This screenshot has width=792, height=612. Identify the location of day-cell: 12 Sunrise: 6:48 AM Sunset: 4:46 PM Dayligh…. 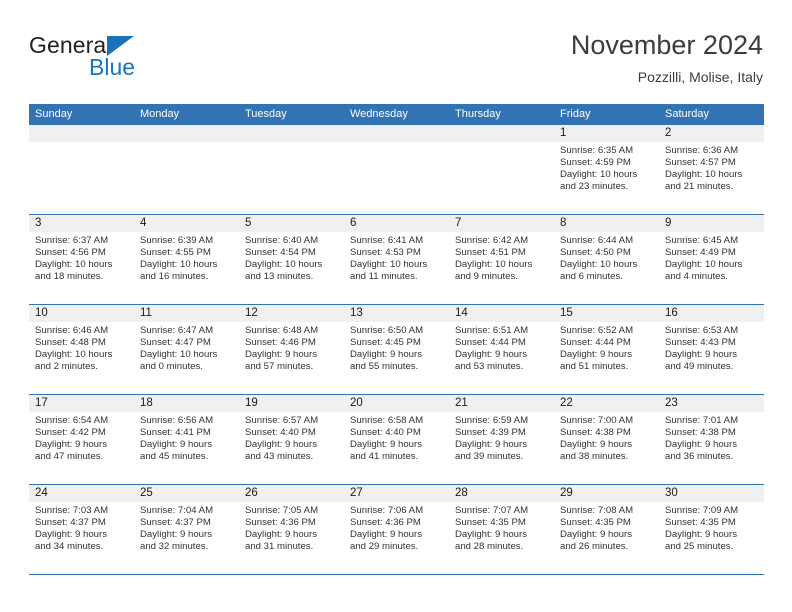
(291, 349).